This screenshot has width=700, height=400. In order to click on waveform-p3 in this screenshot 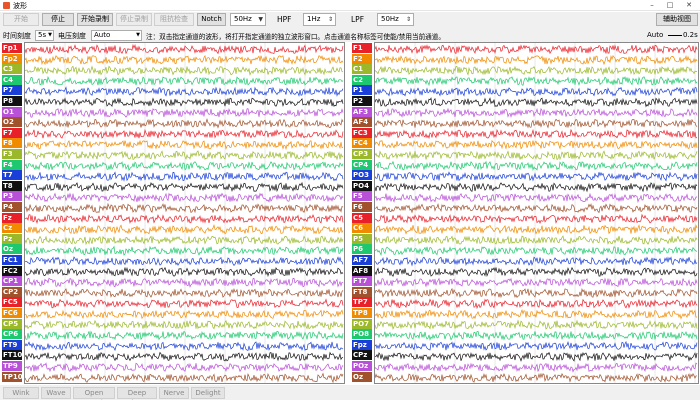, I will do `click(184, 197)`.